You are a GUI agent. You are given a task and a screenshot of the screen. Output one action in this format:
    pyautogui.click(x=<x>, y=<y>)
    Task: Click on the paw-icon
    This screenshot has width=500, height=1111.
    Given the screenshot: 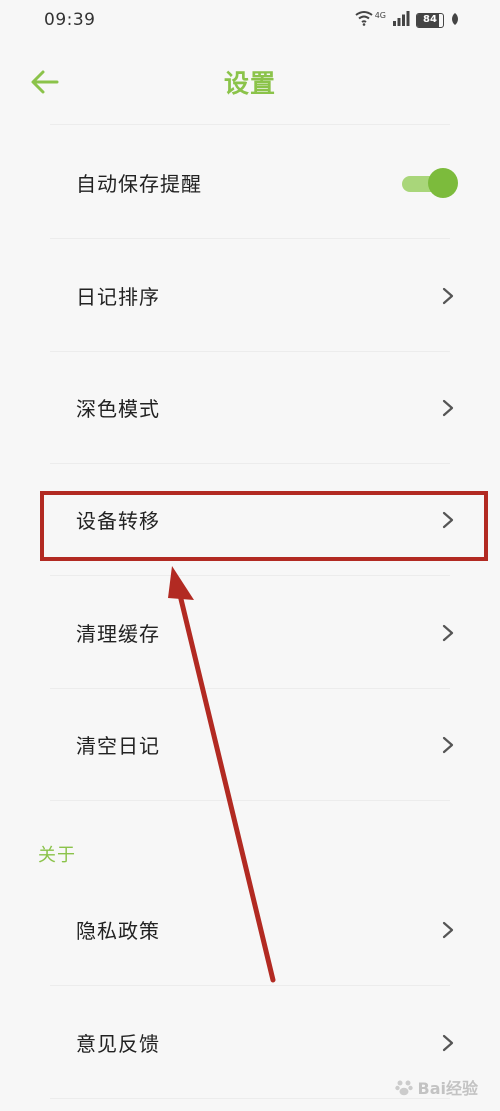 What is the action you would take?
    pyautogui.click(x=403, y=1088)
    